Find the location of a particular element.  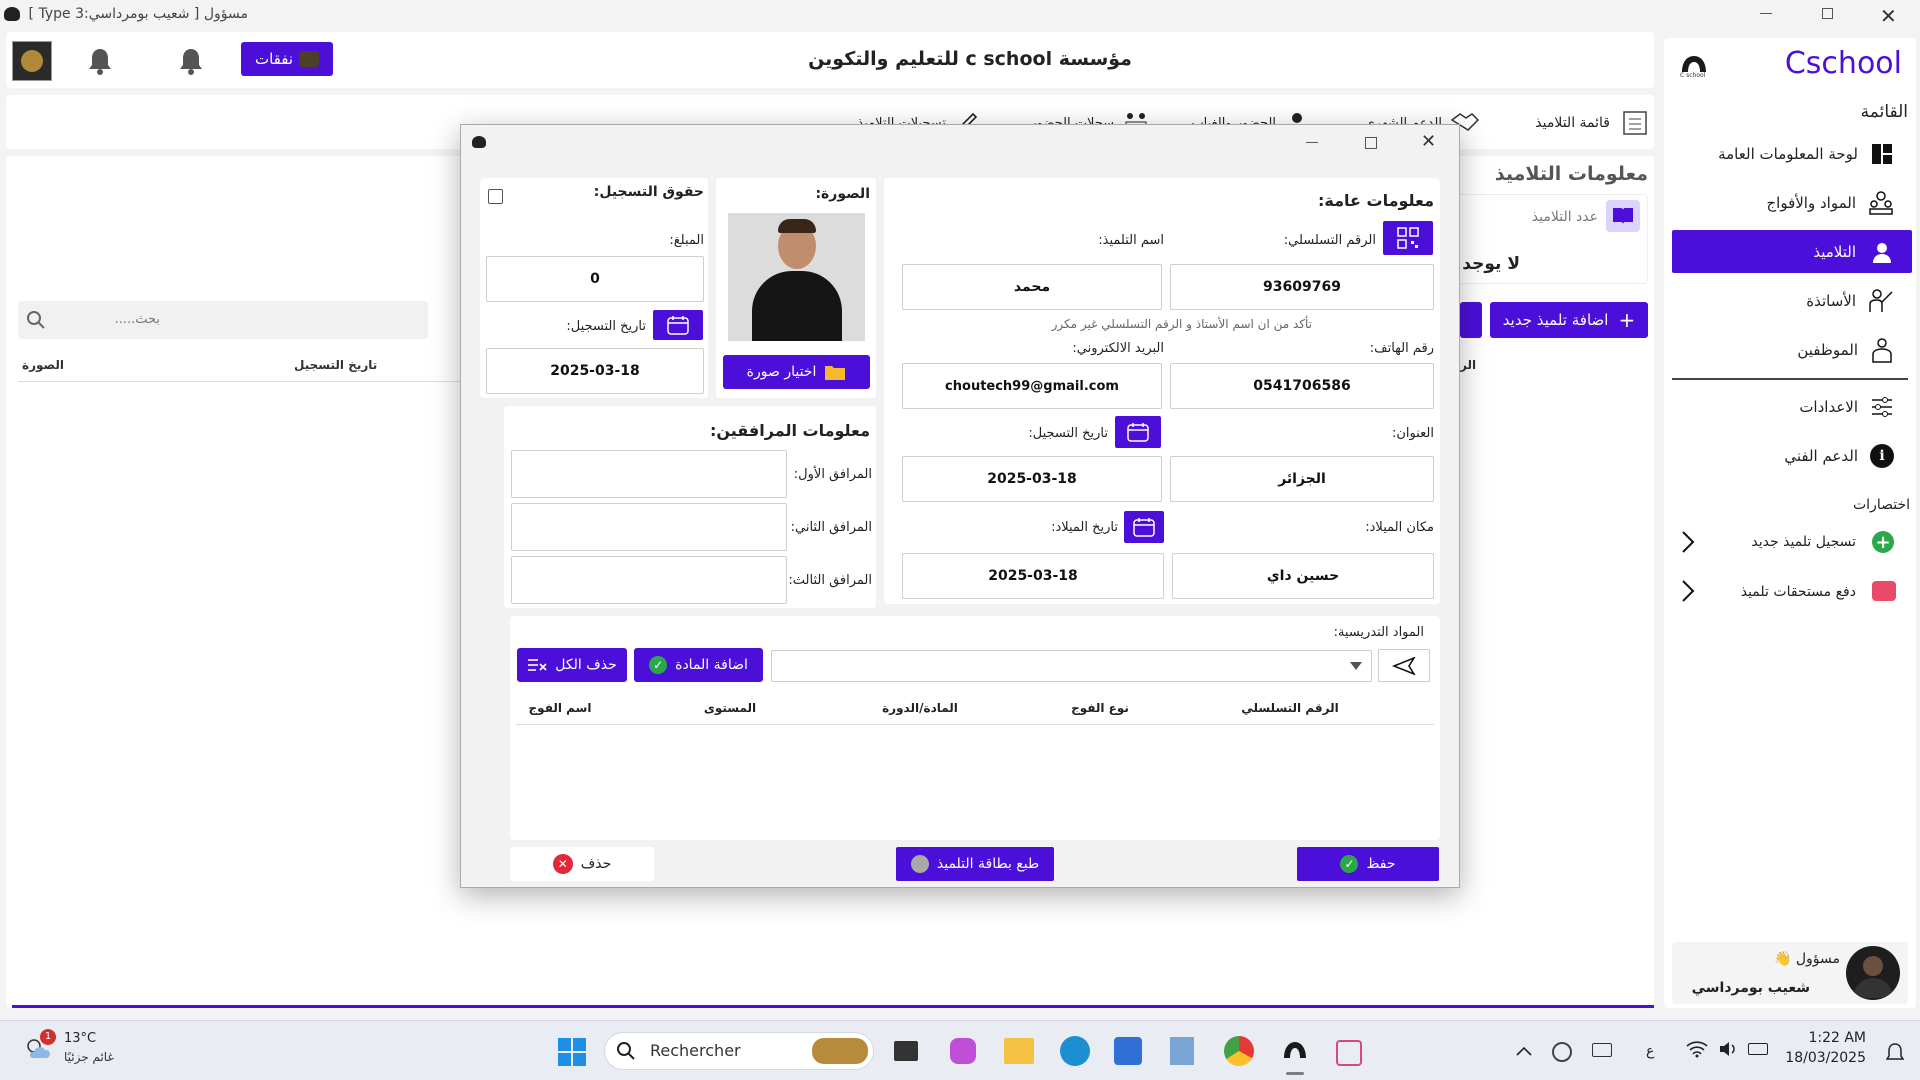

sidebar-item-label: الأساتذة is located at coordinates (1831, 300).